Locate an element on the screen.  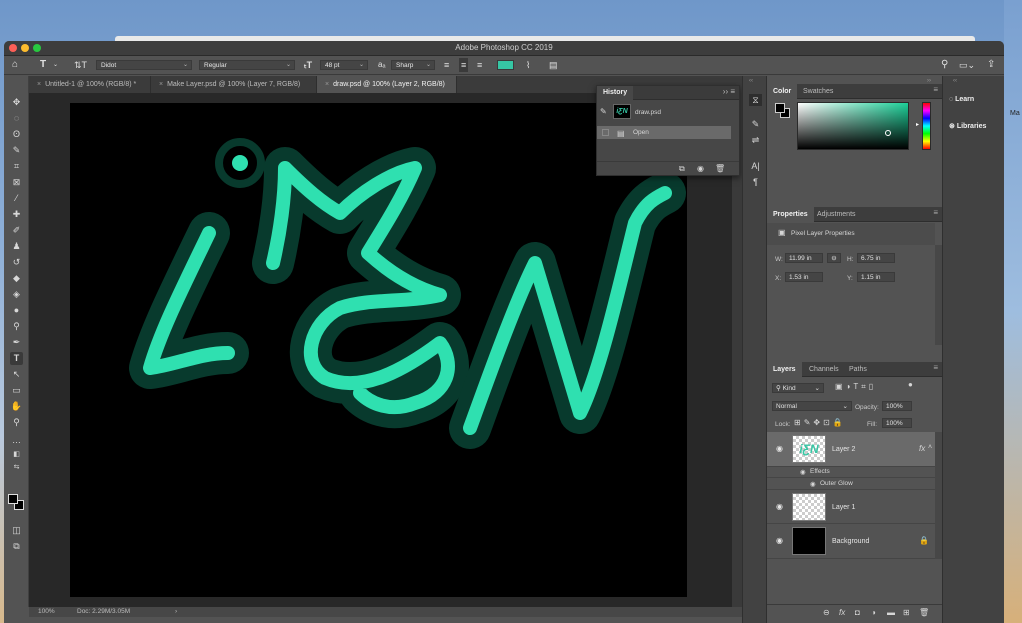
history-tab: History is located at coordinates (615, 93).